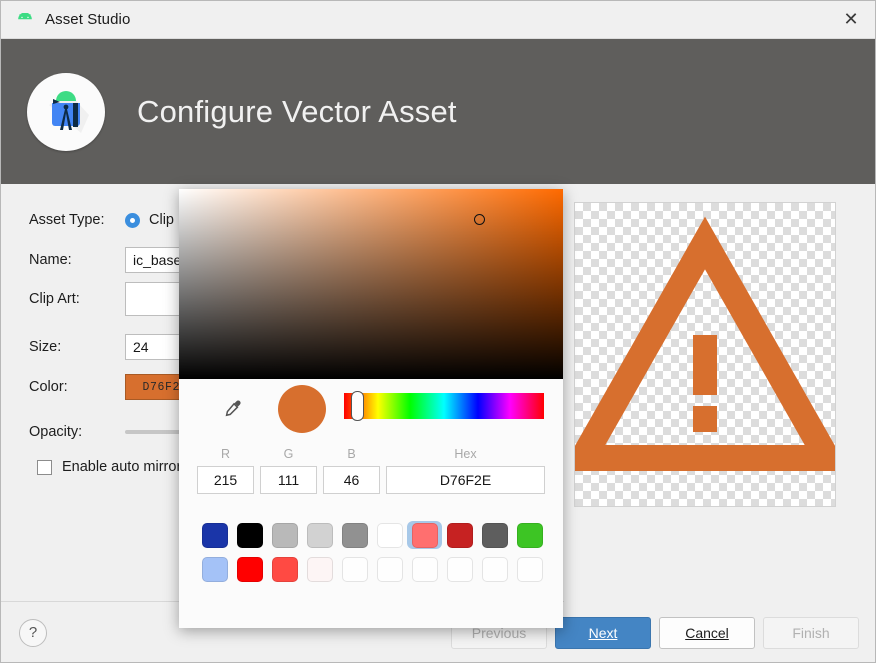  I want to click on clip-art-label: Clip Art:, so click(54, 299).